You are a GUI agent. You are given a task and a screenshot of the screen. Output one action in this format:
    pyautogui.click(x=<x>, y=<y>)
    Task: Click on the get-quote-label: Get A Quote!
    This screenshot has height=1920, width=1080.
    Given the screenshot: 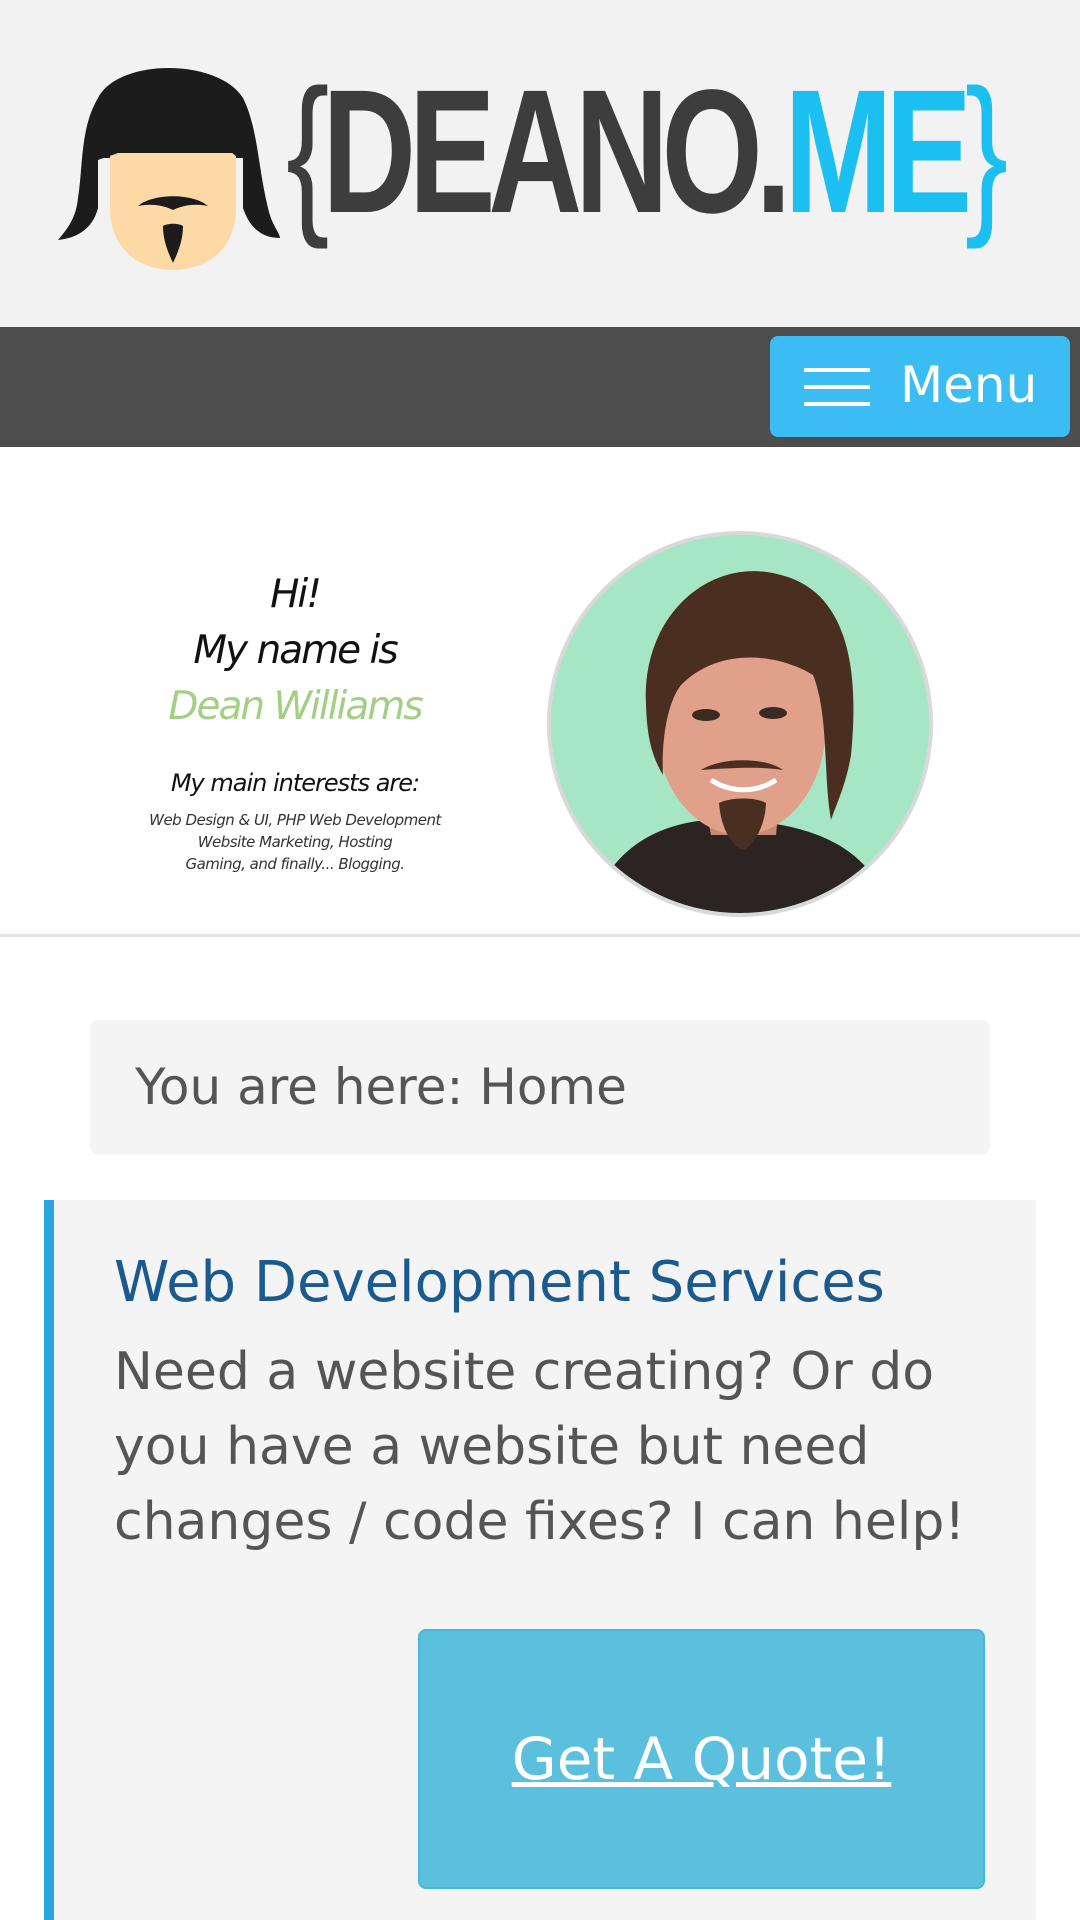 What is the action you would take?
    pyautogui.click(x=702, y=1759)
    